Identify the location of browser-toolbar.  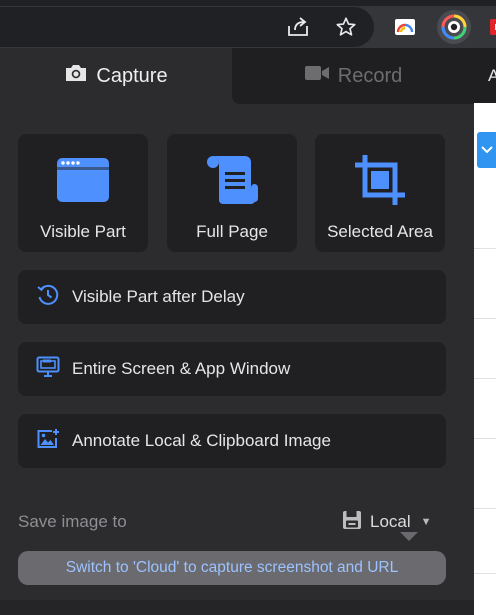
(248, 27).